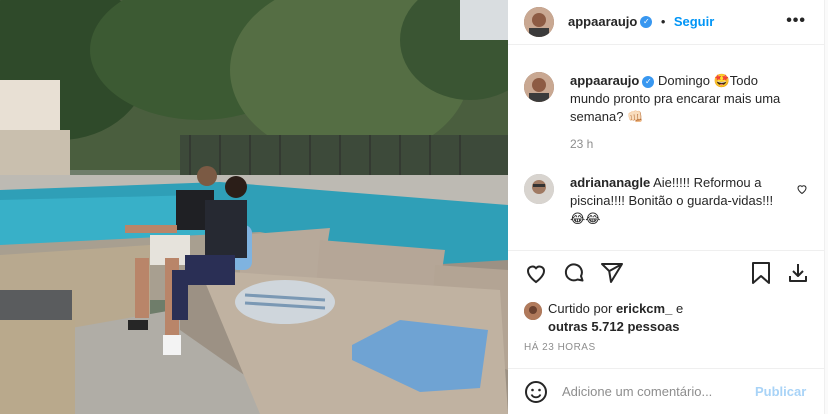 The width and height of the screenshot is (828, 415). Describe the element at coordinates (604, 80) in the screenshot. I see `caption-username: appaaraujo` at that location.